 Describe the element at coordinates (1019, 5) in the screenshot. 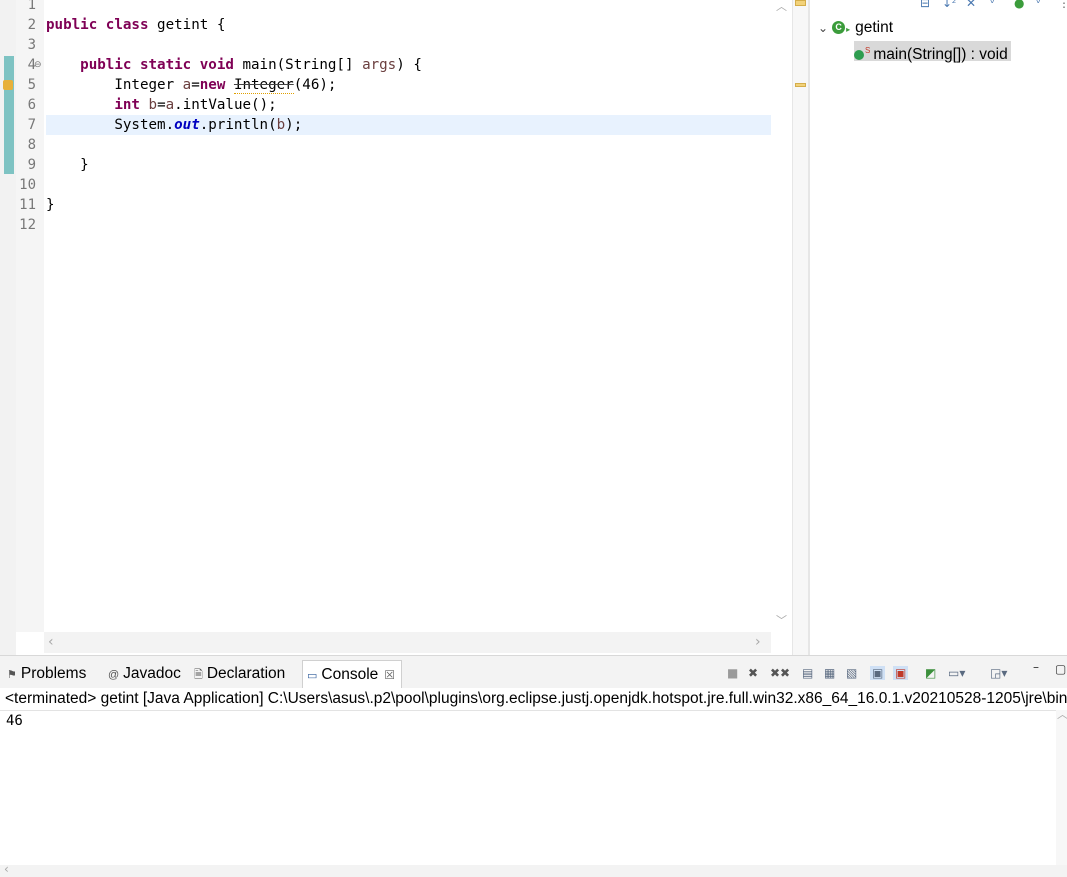

I see `hide-nonpublic-icon: ●` at that location.